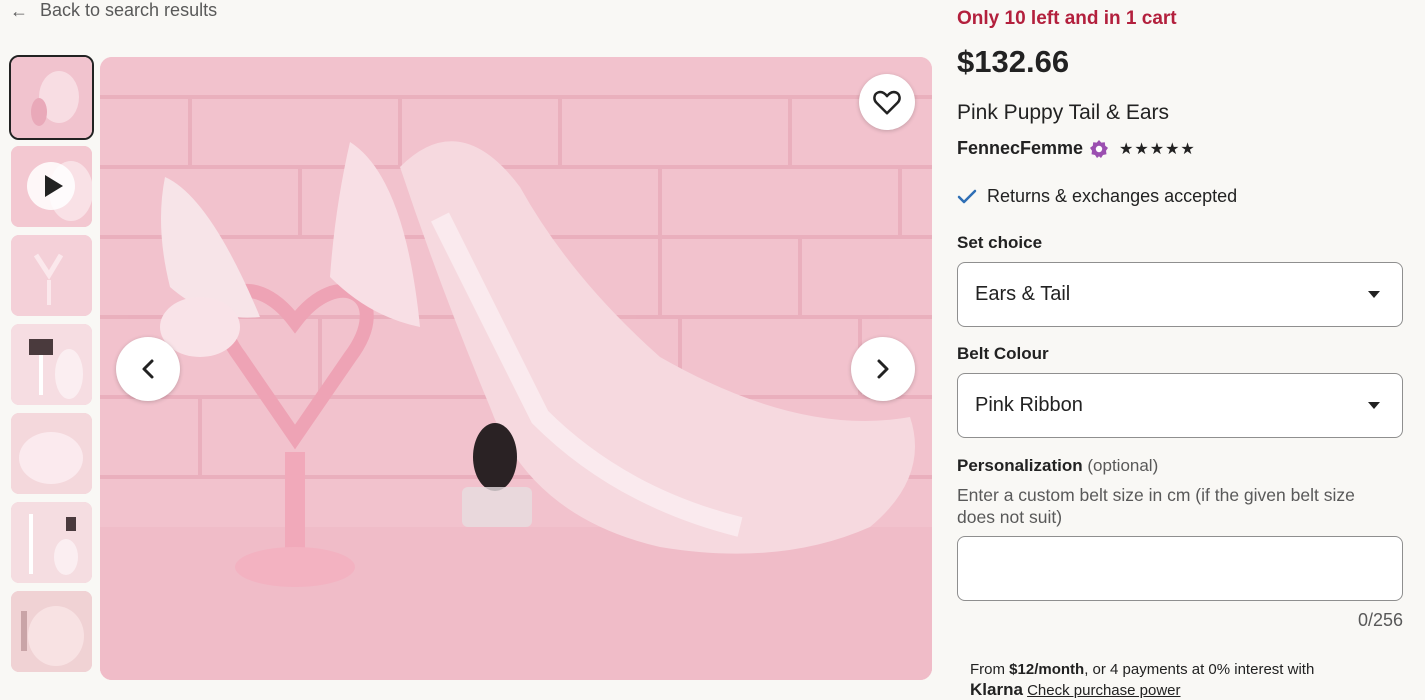 Image resolution: width=1425 pixels, height=700 pixels. What do you see at coordinates (1023, 294) in the screenshot?
I see `set-choice-value: Ears & Tail` at bounding box center [1023, 294].